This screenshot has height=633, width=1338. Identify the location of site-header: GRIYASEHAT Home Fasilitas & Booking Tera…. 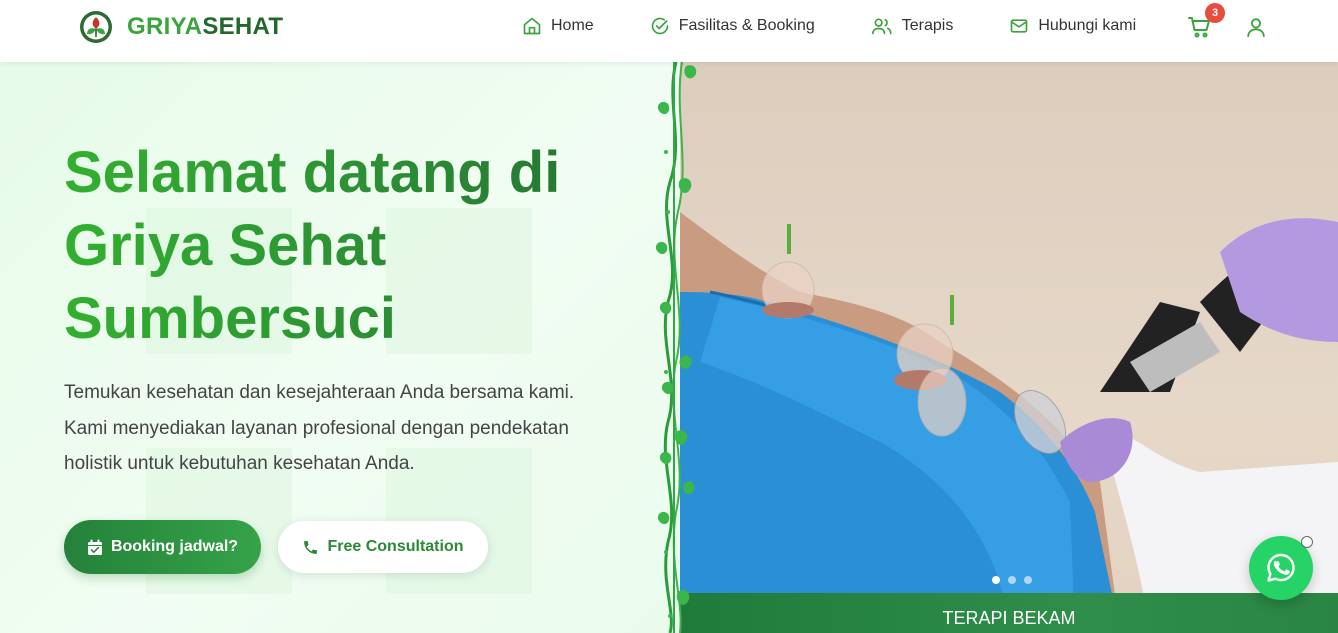
(669, 31).